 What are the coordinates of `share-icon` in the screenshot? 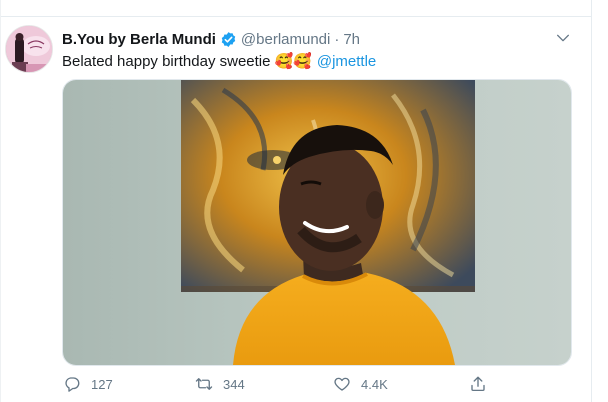 It's located at (478, 384).